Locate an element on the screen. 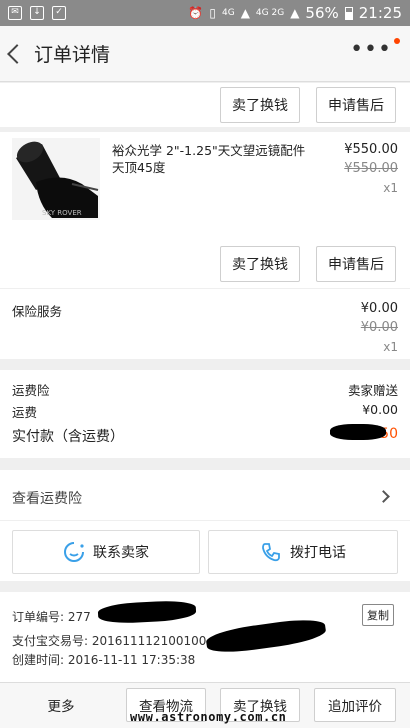 This screenshot has width=410, height=728. paid-label: 实付款（含运费） is located at coordinates (68, 437).